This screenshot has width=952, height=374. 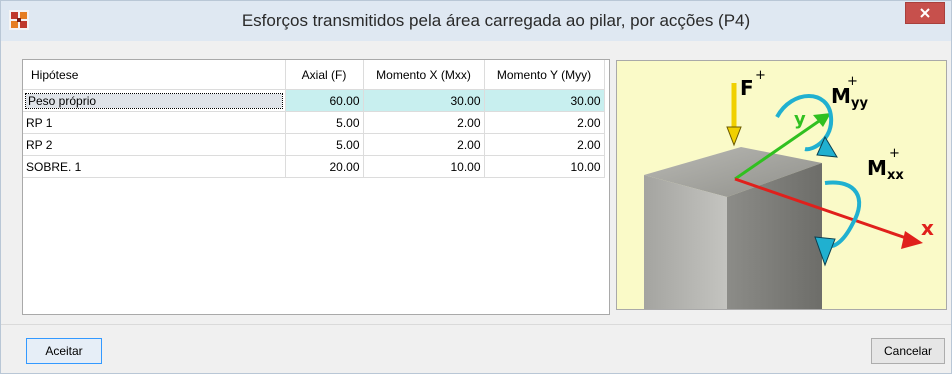 I want to click on axial-cell: 20.00, so click(x=324, y=166).